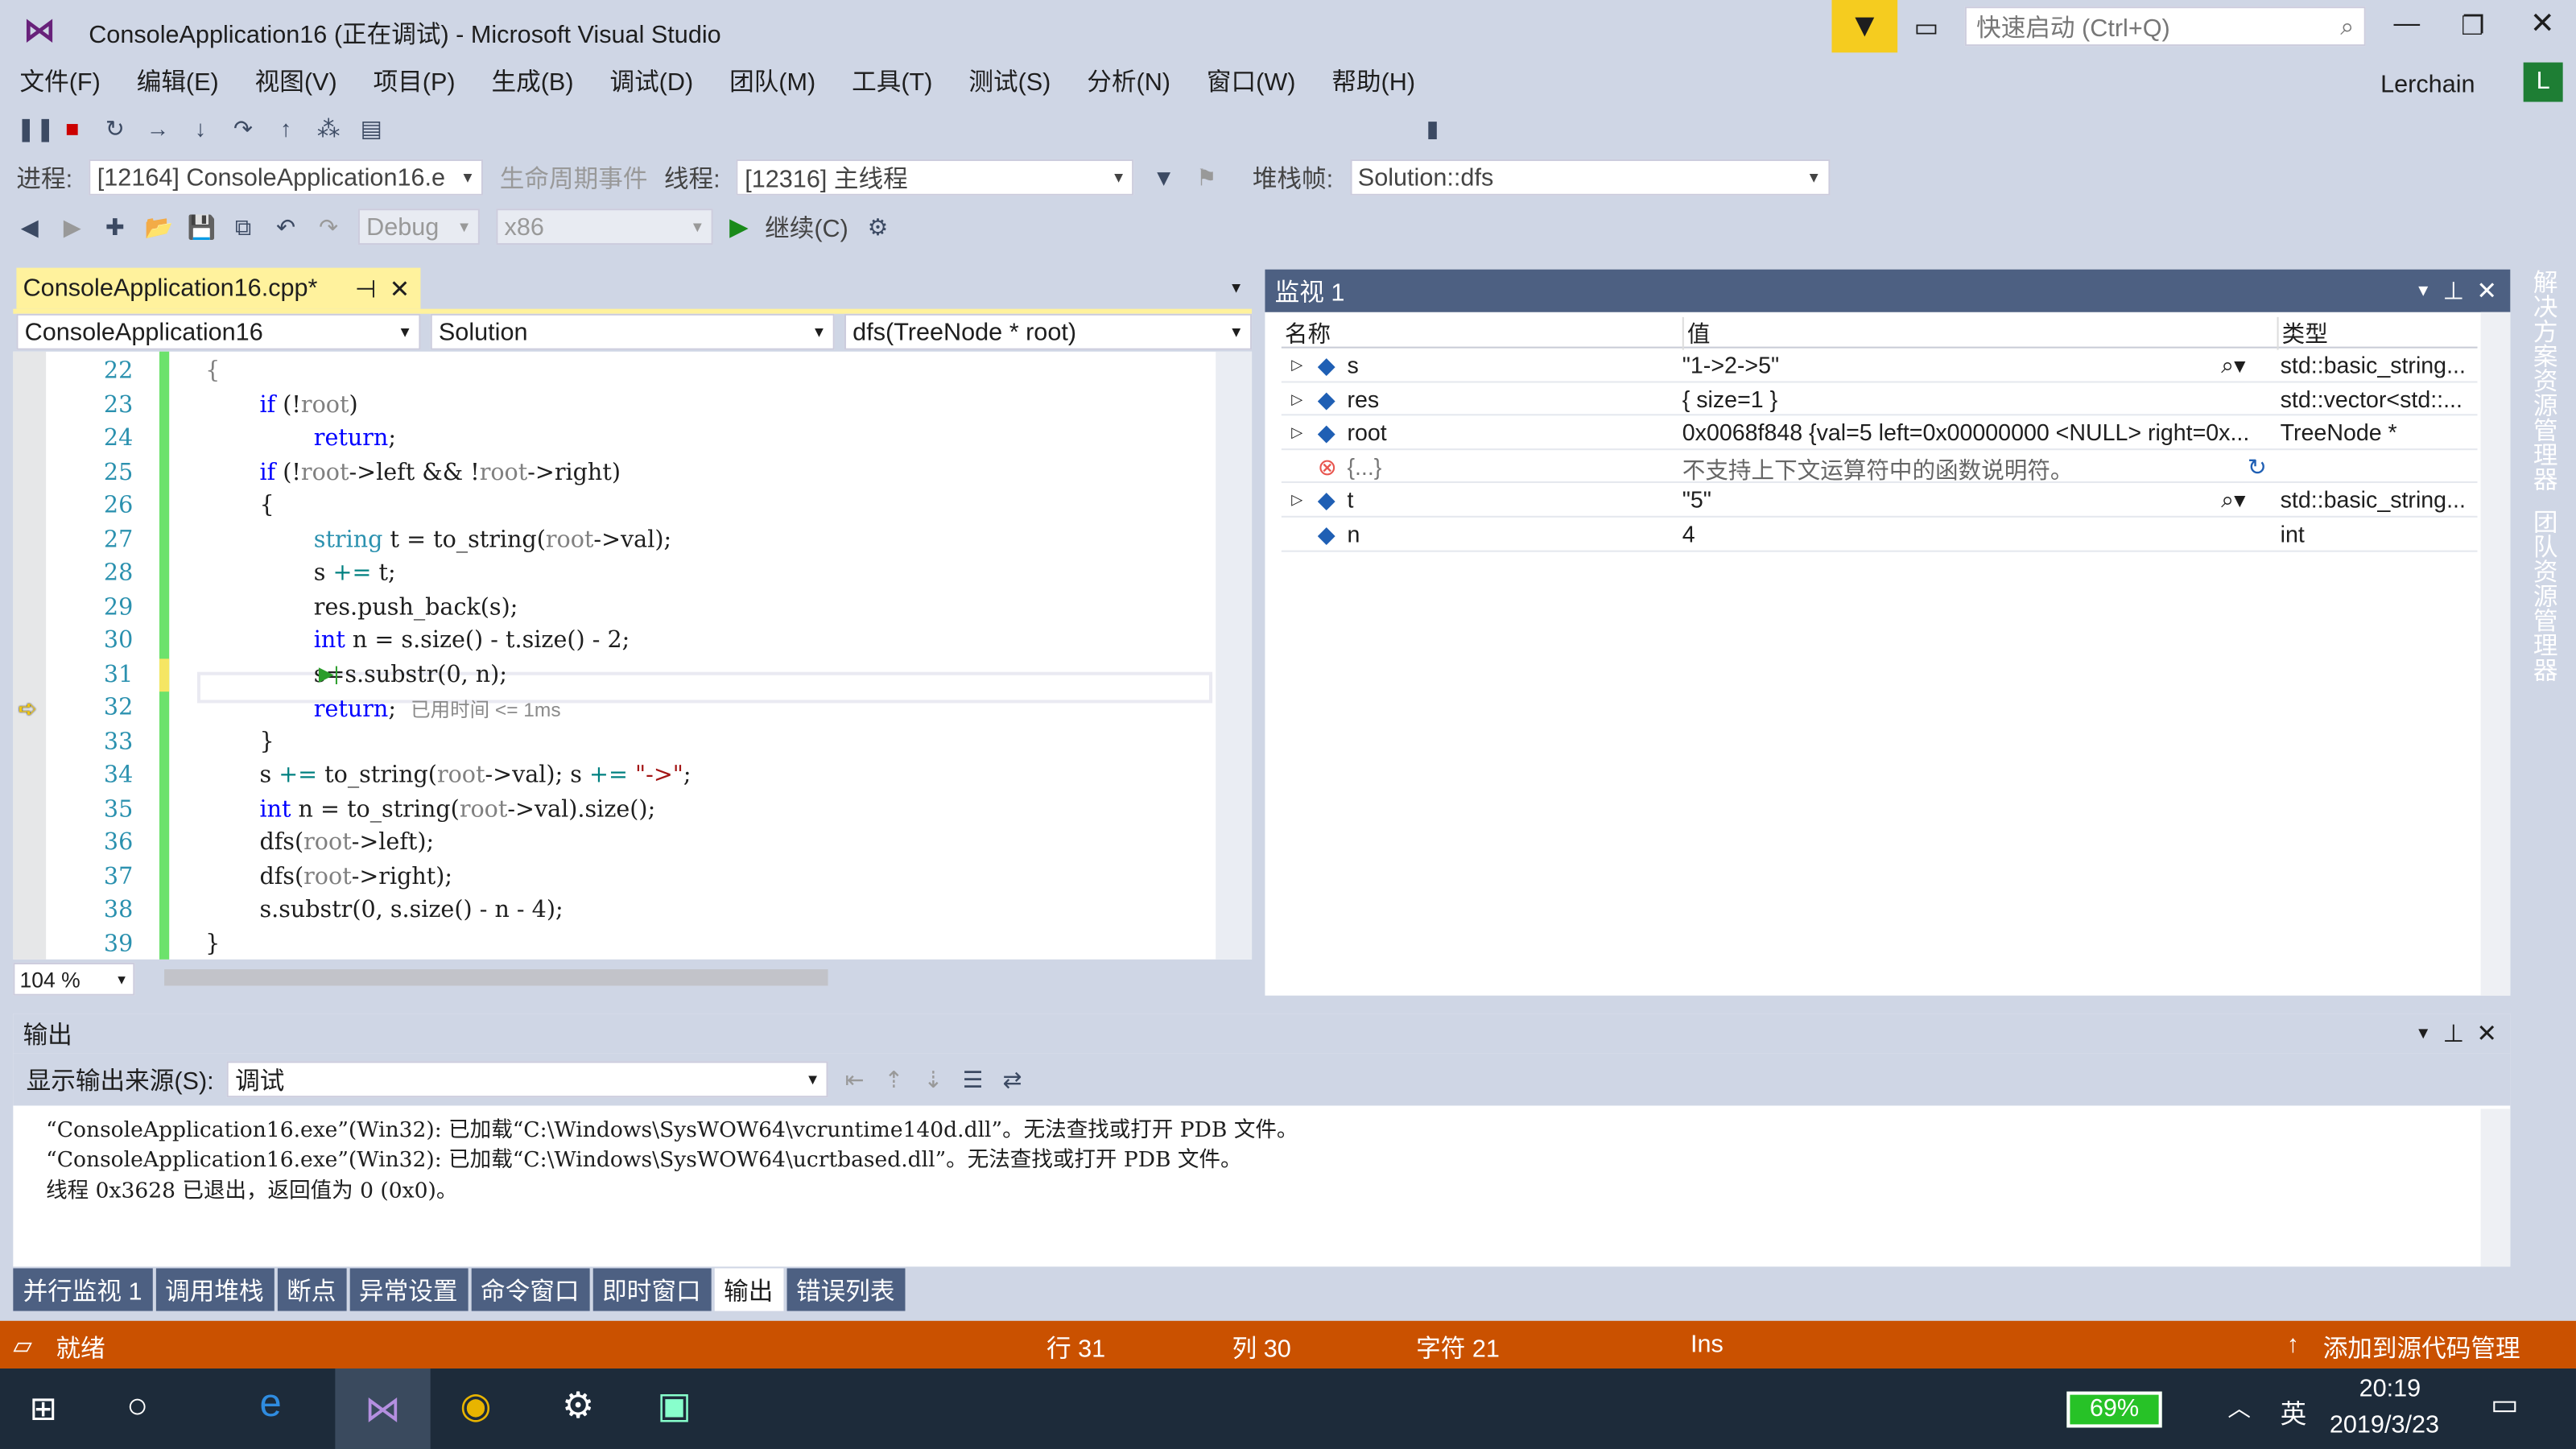 Image resolution: width=2576 pixels, height=1449 pixels. I want to click on thread-filter-icon: ▼, so click(1163, 177).